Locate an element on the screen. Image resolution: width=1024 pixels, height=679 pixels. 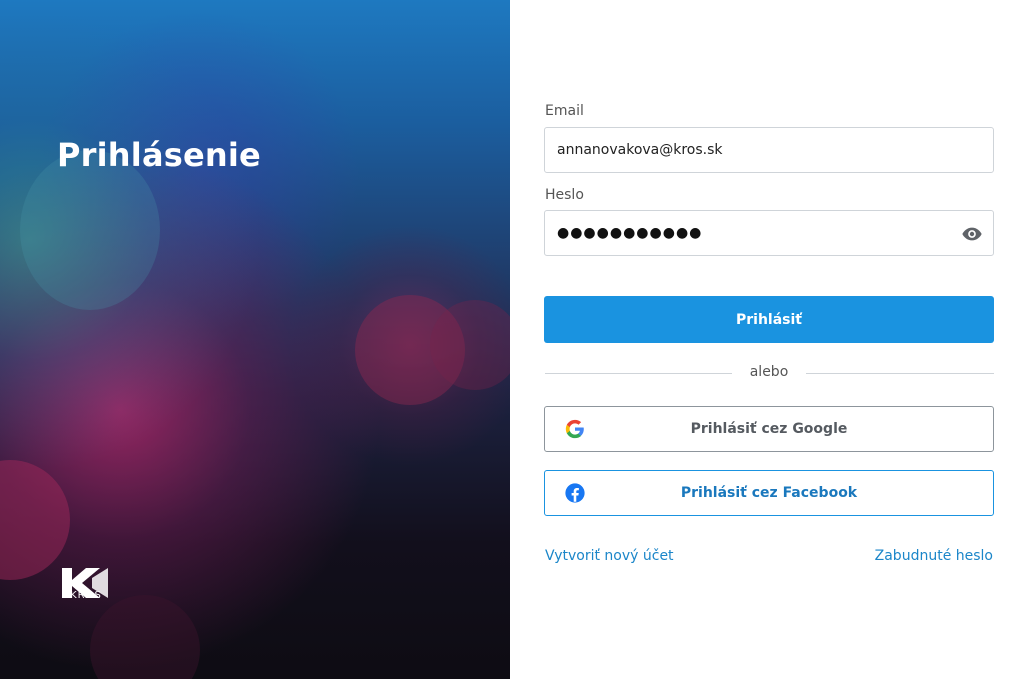
divider-text: alebo is located at coordinates (769, 372).